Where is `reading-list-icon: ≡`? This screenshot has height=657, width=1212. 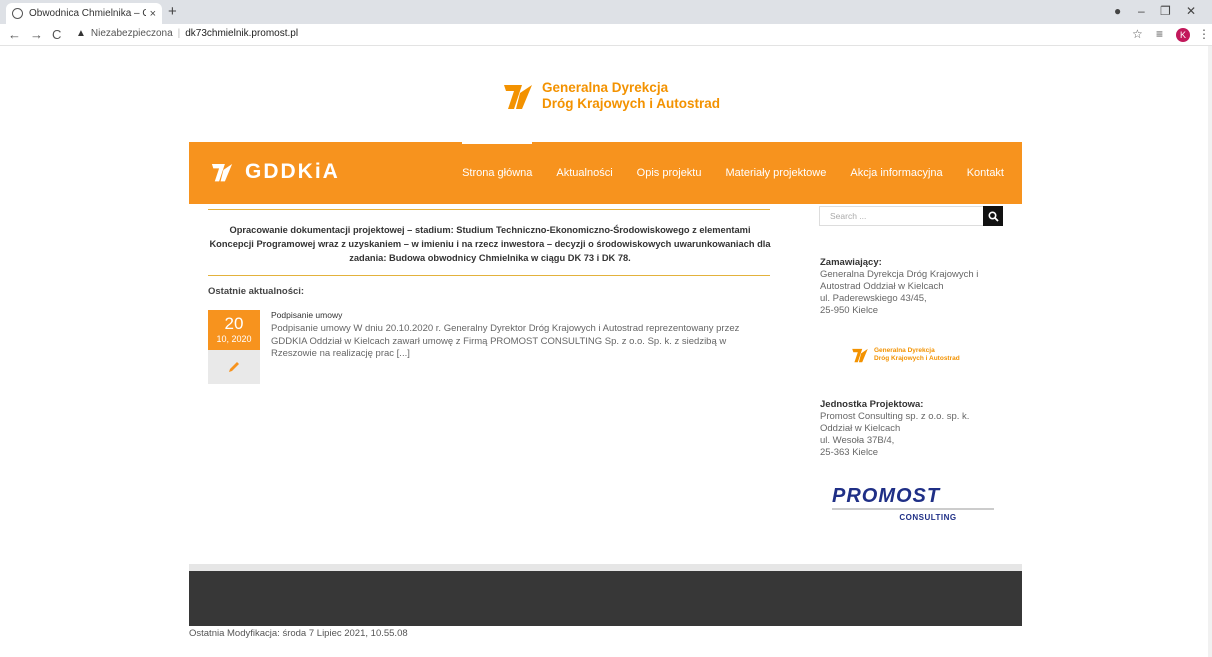
reading-list-icon: ≡ is located at coordinates (1159, 34).